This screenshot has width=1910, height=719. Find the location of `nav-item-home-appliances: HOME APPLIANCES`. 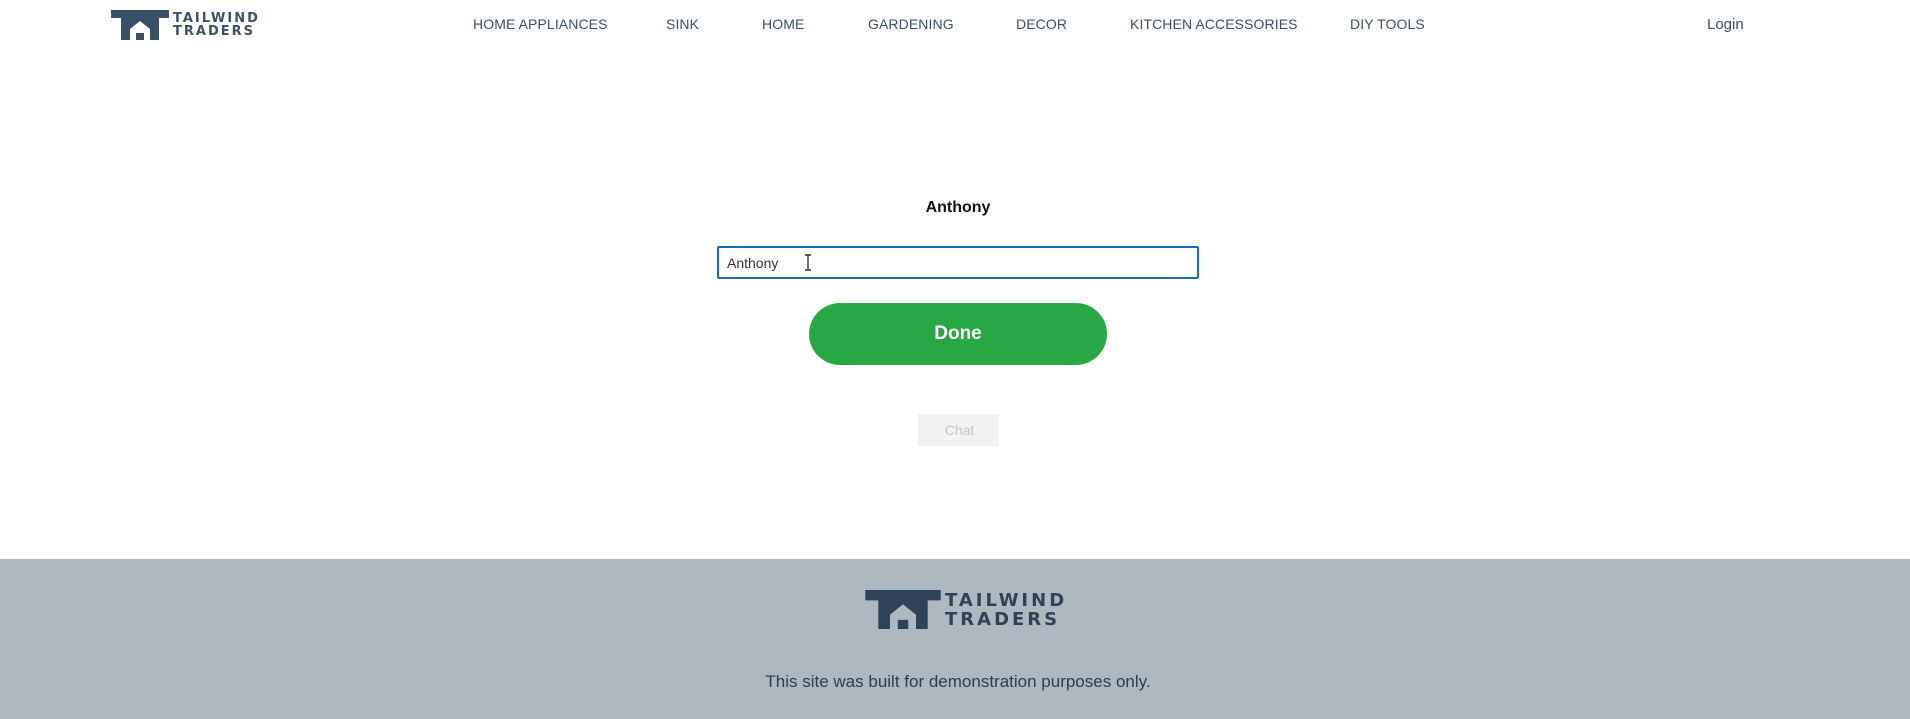

nav-item-home-appliances: HOME APPLIANCES is located at coordinates (540, 24).